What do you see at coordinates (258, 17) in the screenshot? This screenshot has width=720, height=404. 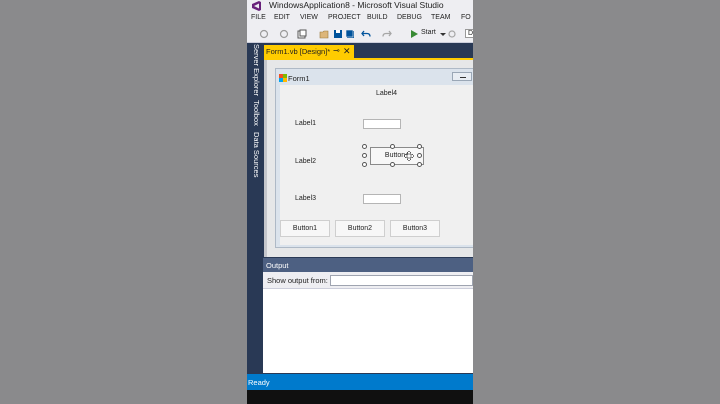 I see `menu-file: FILE` at bounding box center [258, 17].